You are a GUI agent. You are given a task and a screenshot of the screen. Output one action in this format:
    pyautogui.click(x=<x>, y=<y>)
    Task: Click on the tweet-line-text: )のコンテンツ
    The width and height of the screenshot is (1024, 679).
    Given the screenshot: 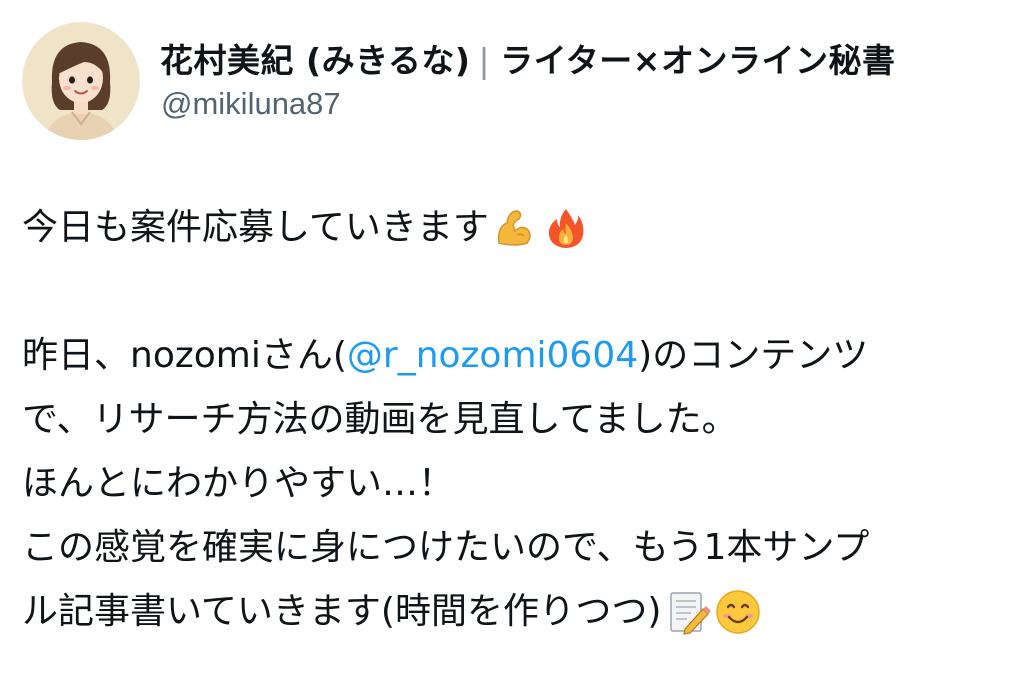 What is the action you would take?
    pyautogui.click(x=753, y=355)
    